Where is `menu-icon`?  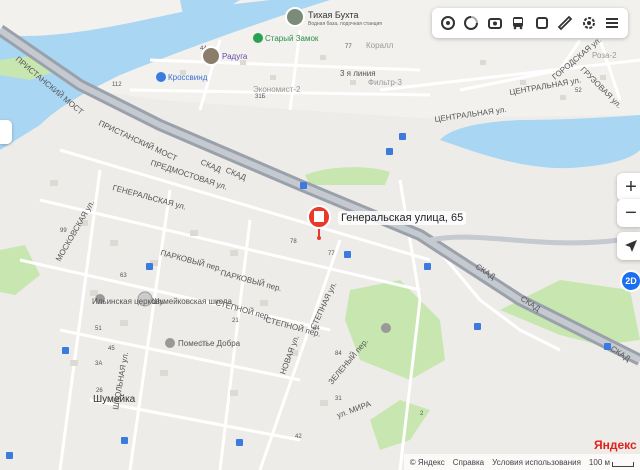
menu-icon is located at coordinates (612, 23).